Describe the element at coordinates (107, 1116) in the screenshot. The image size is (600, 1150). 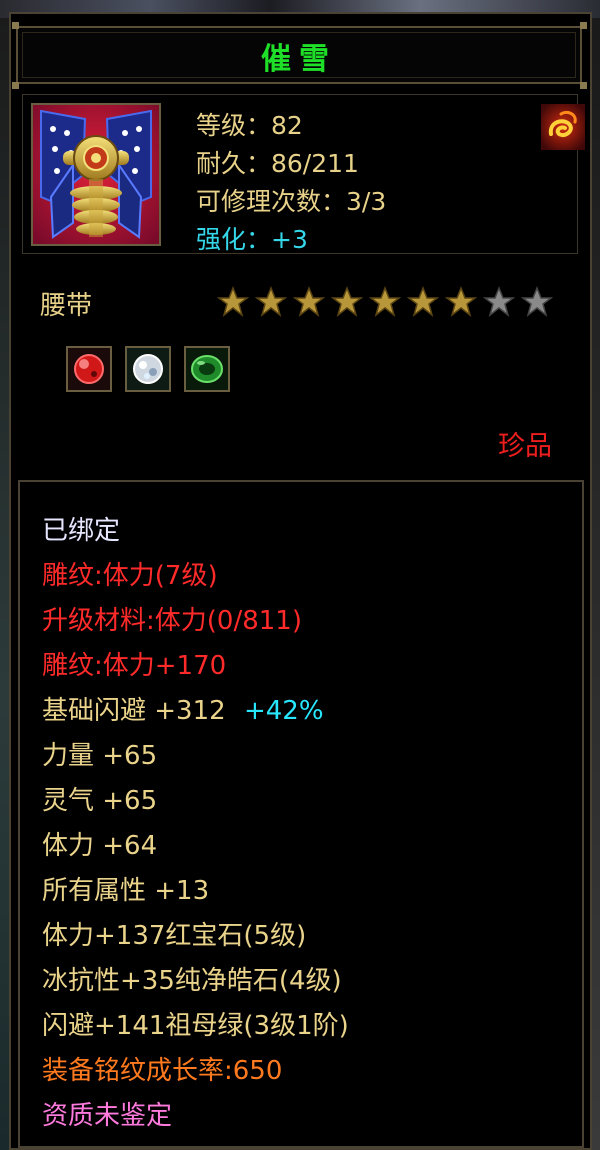
I see `aptitude-status: 资质未鉴定` at that location.